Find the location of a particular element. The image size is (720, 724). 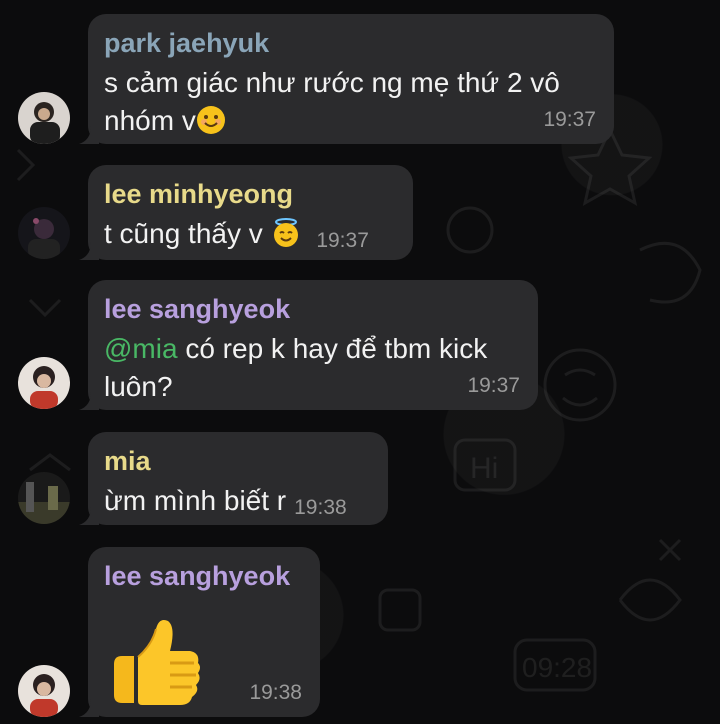

message-bubble: lee sanghyeok 19:38 is located at coordinates (199, 632).